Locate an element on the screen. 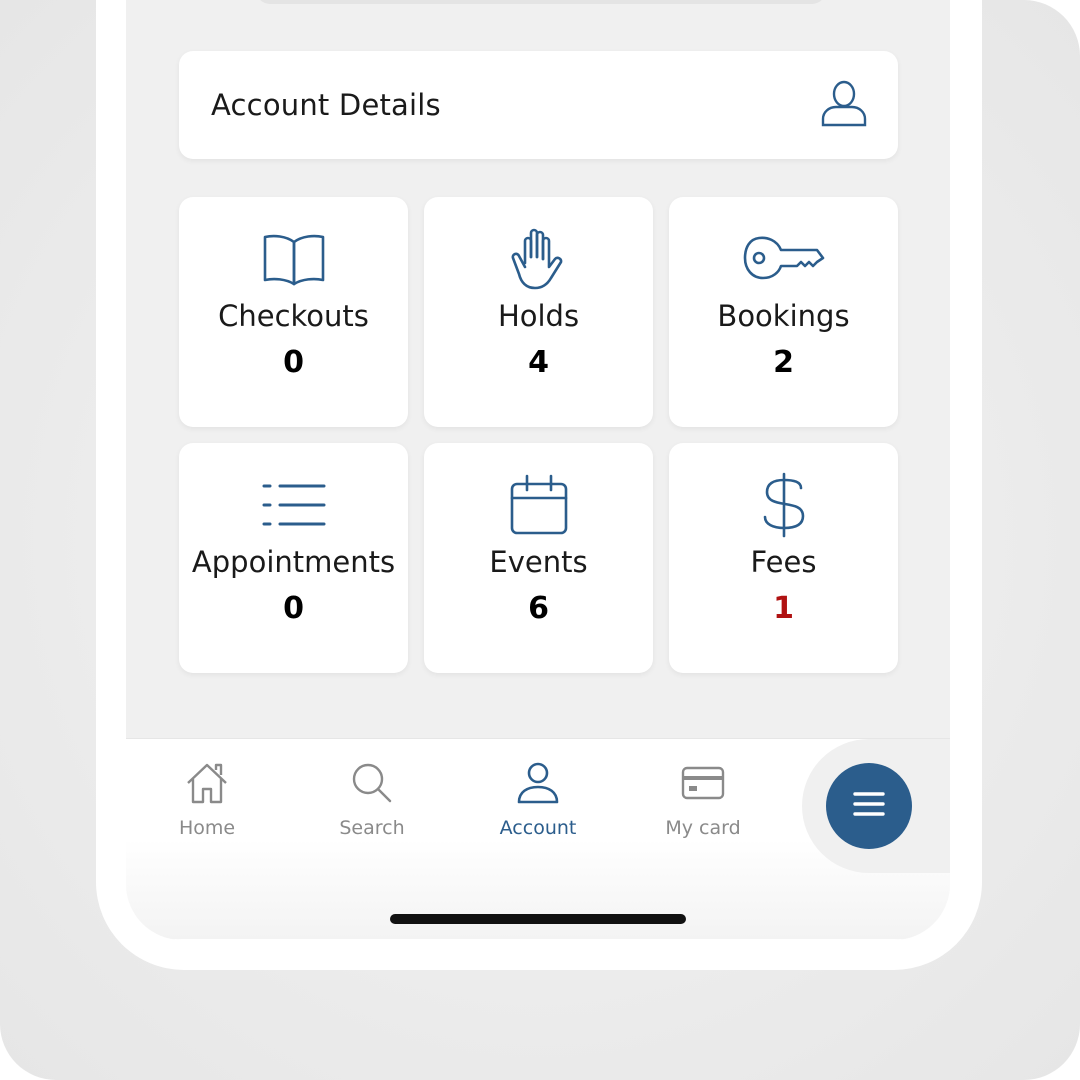 The image size is (1080, 1080). bottom-tab-bar: Home Search Account My card is located at coordinates (538, 839).